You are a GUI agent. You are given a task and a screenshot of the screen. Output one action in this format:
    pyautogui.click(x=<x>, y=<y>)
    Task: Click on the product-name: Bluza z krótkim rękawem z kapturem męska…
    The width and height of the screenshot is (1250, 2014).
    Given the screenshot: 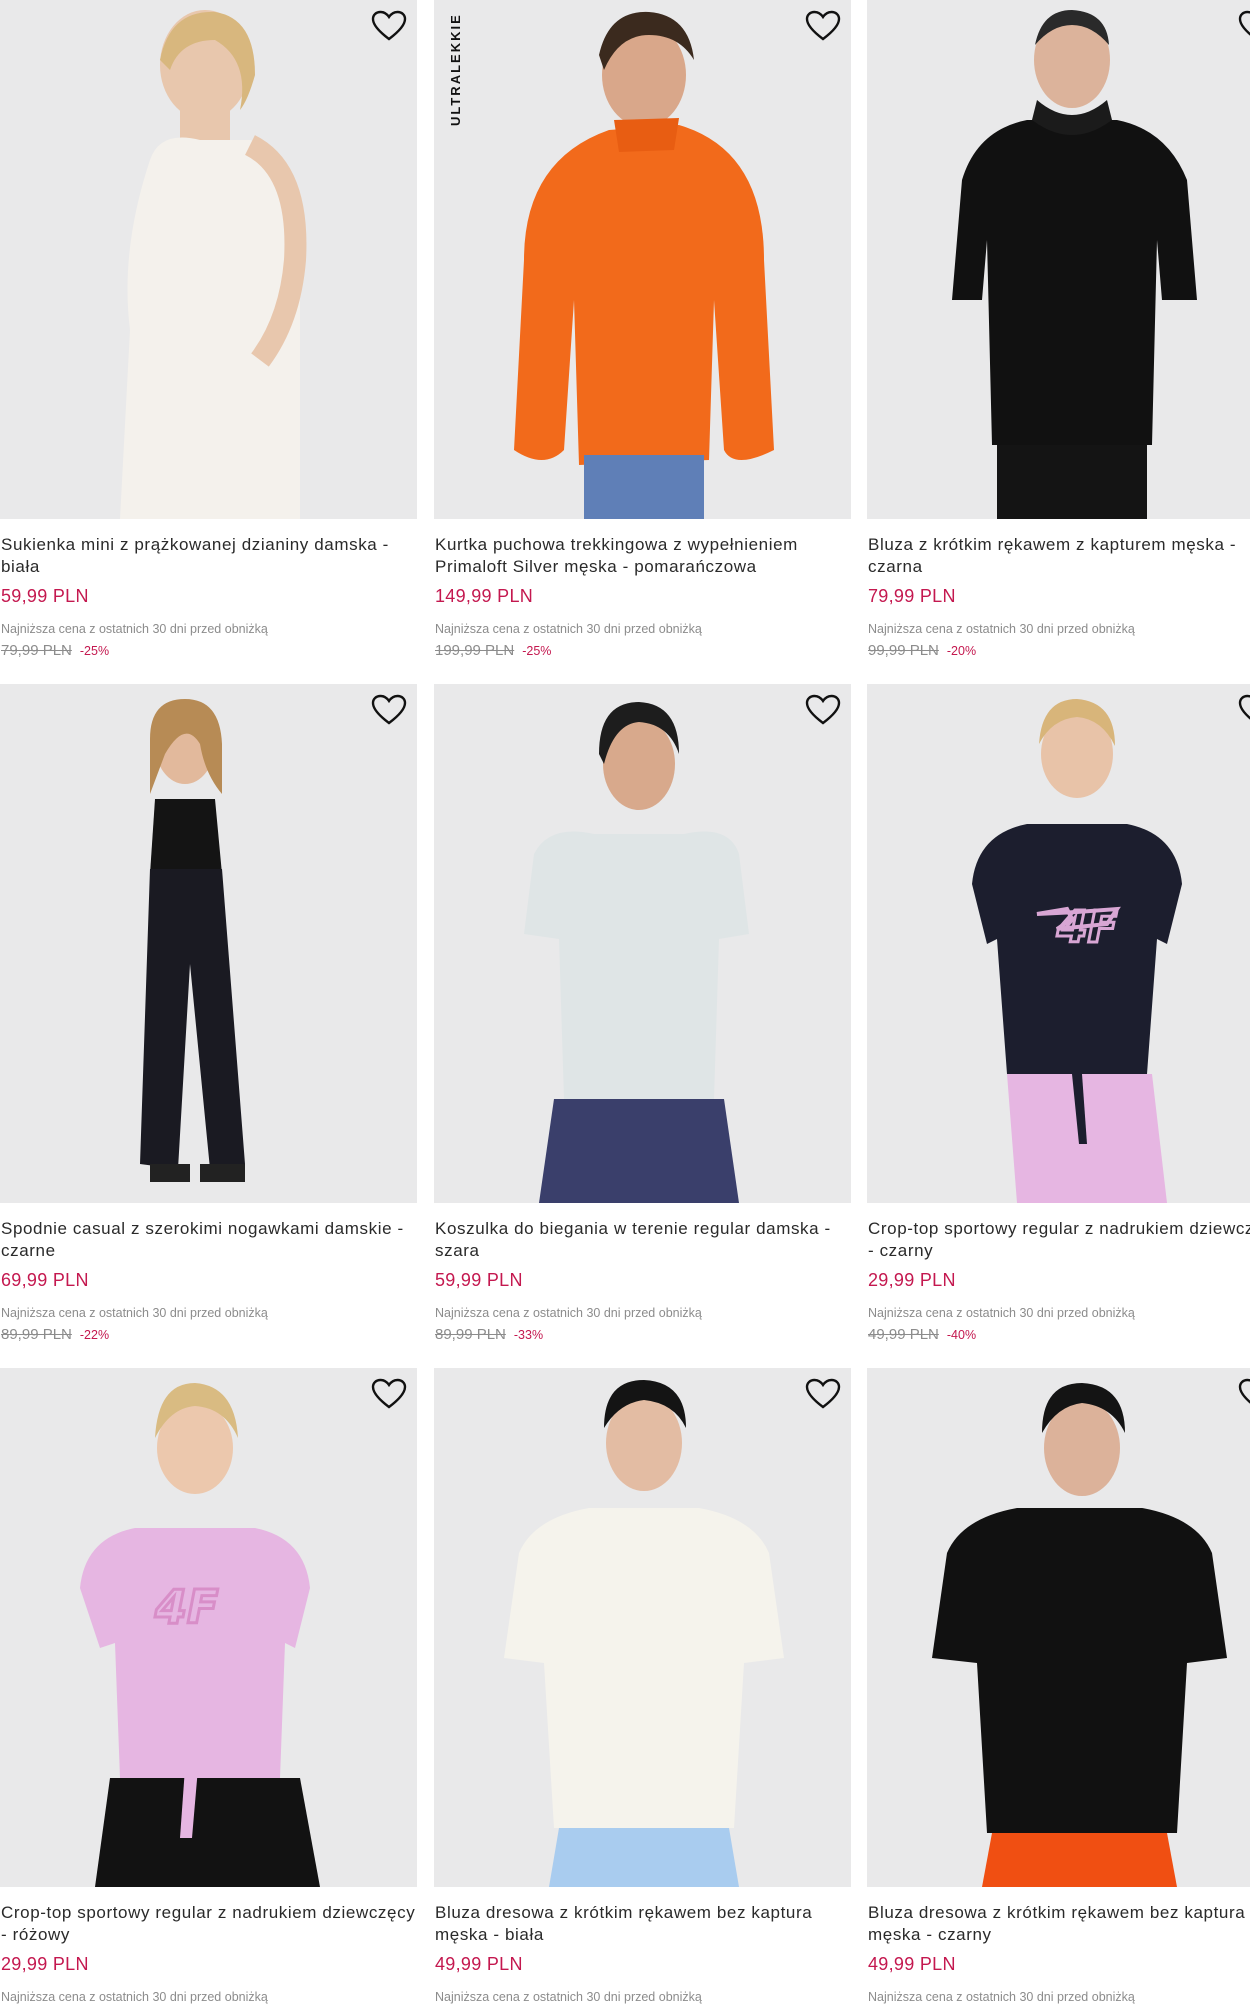 What is the action you would take?
    pyautogui.click(x=1059, y=556)
    